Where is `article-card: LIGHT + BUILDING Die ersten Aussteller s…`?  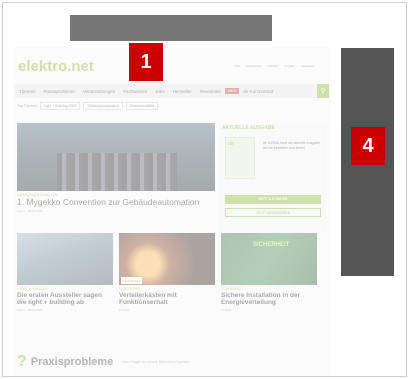
article-card: LIGHT + BUILDING Die ersten Aussteller s… is located at coordinates (65, 272).